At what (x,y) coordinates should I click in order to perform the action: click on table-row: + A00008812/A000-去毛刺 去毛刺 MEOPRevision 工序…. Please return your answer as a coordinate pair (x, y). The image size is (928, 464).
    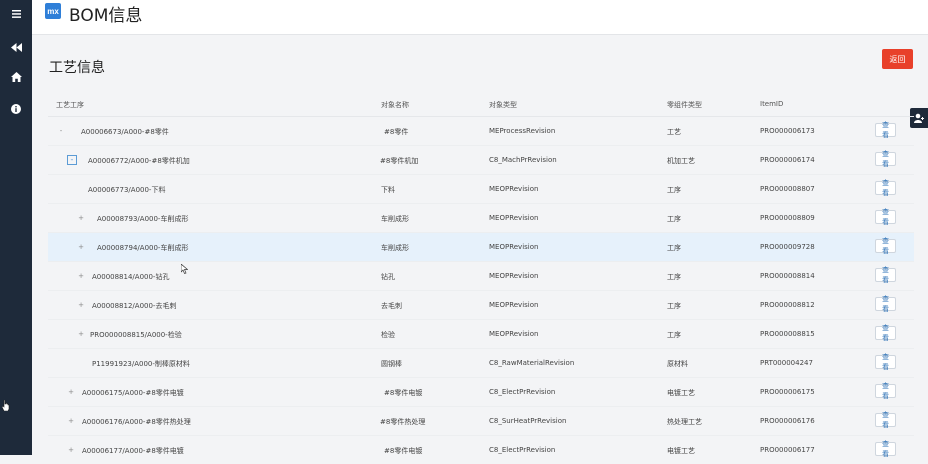
    Looking at the image, I should click on (481, 305).